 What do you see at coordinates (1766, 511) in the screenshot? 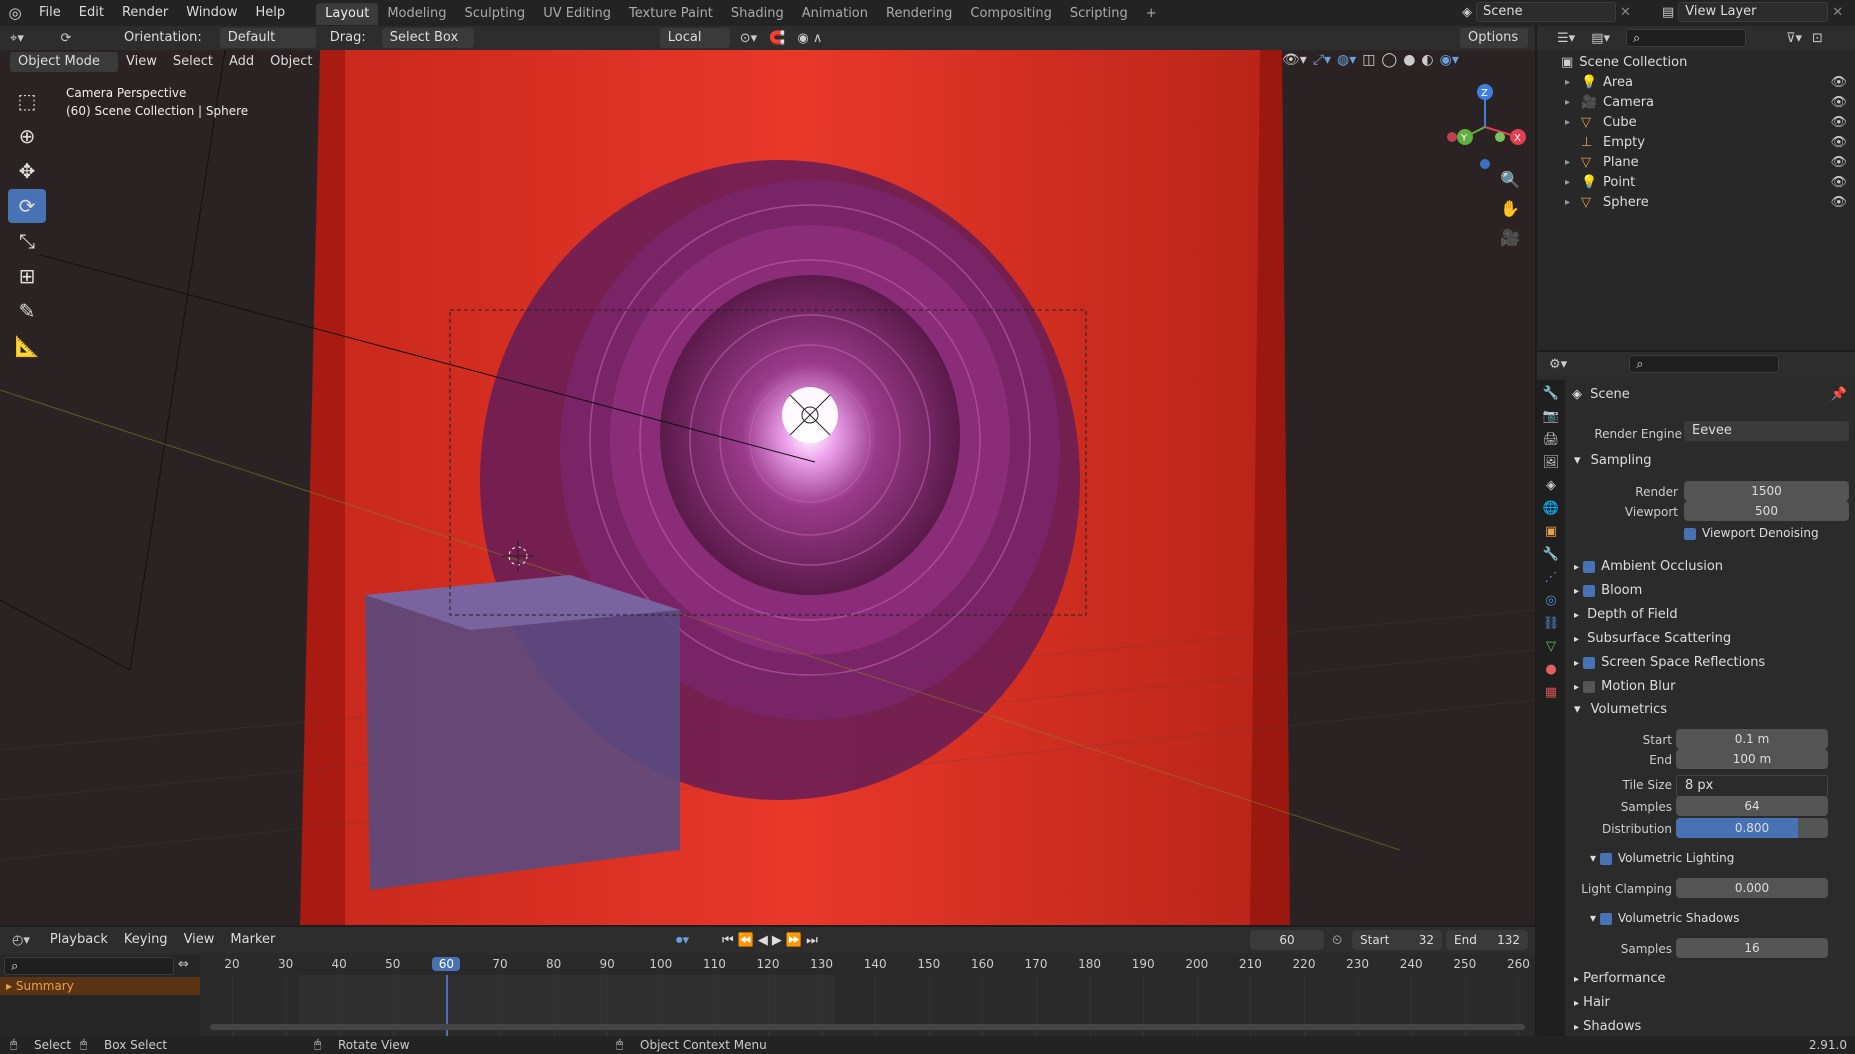
I see `viewport-samples-field: 500` at bounding box center [1766, 511].